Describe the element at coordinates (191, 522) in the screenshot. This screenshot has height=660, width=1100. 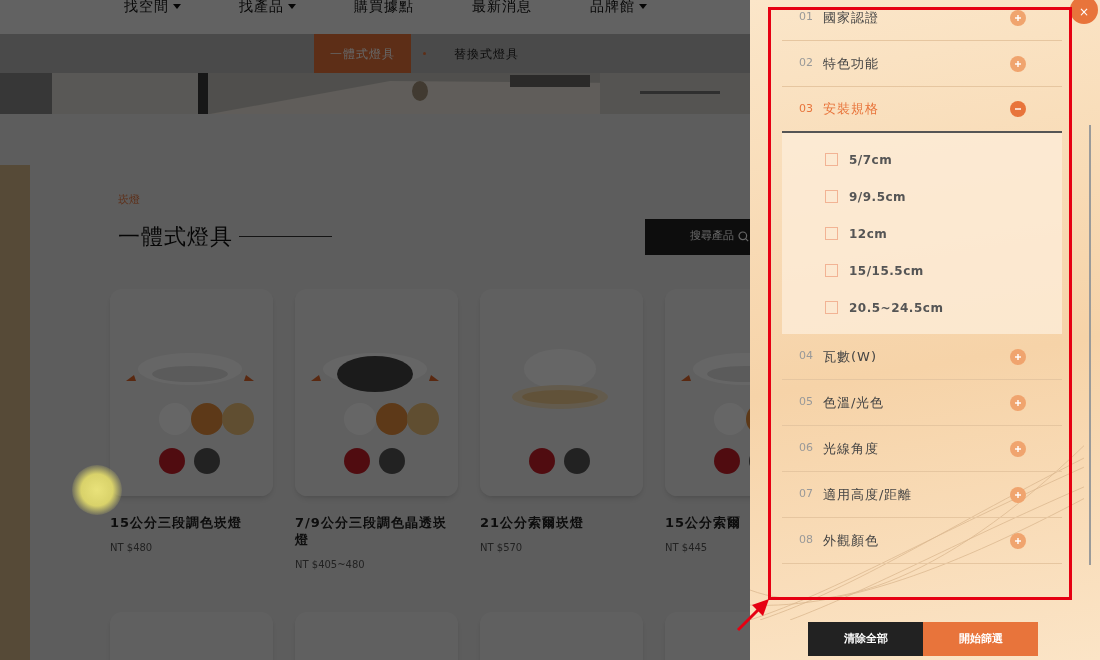
I see `product-name: 15公分三段調色崁燈` at that location.